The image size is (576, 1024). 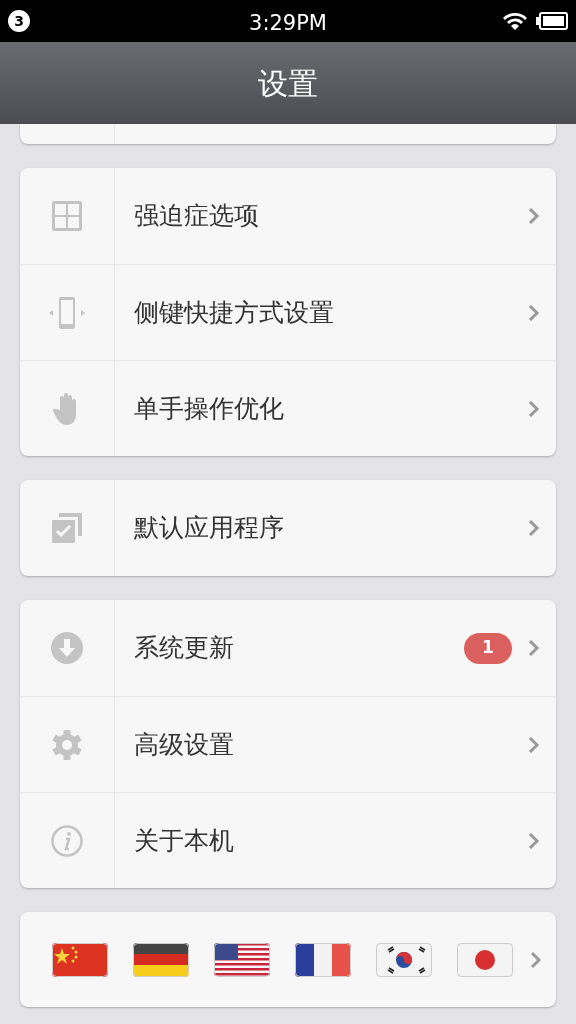 What do you see at coordinates (488, 648) in the screenshot?
I see `count-badge: 1` at bounding box center [488, 648].